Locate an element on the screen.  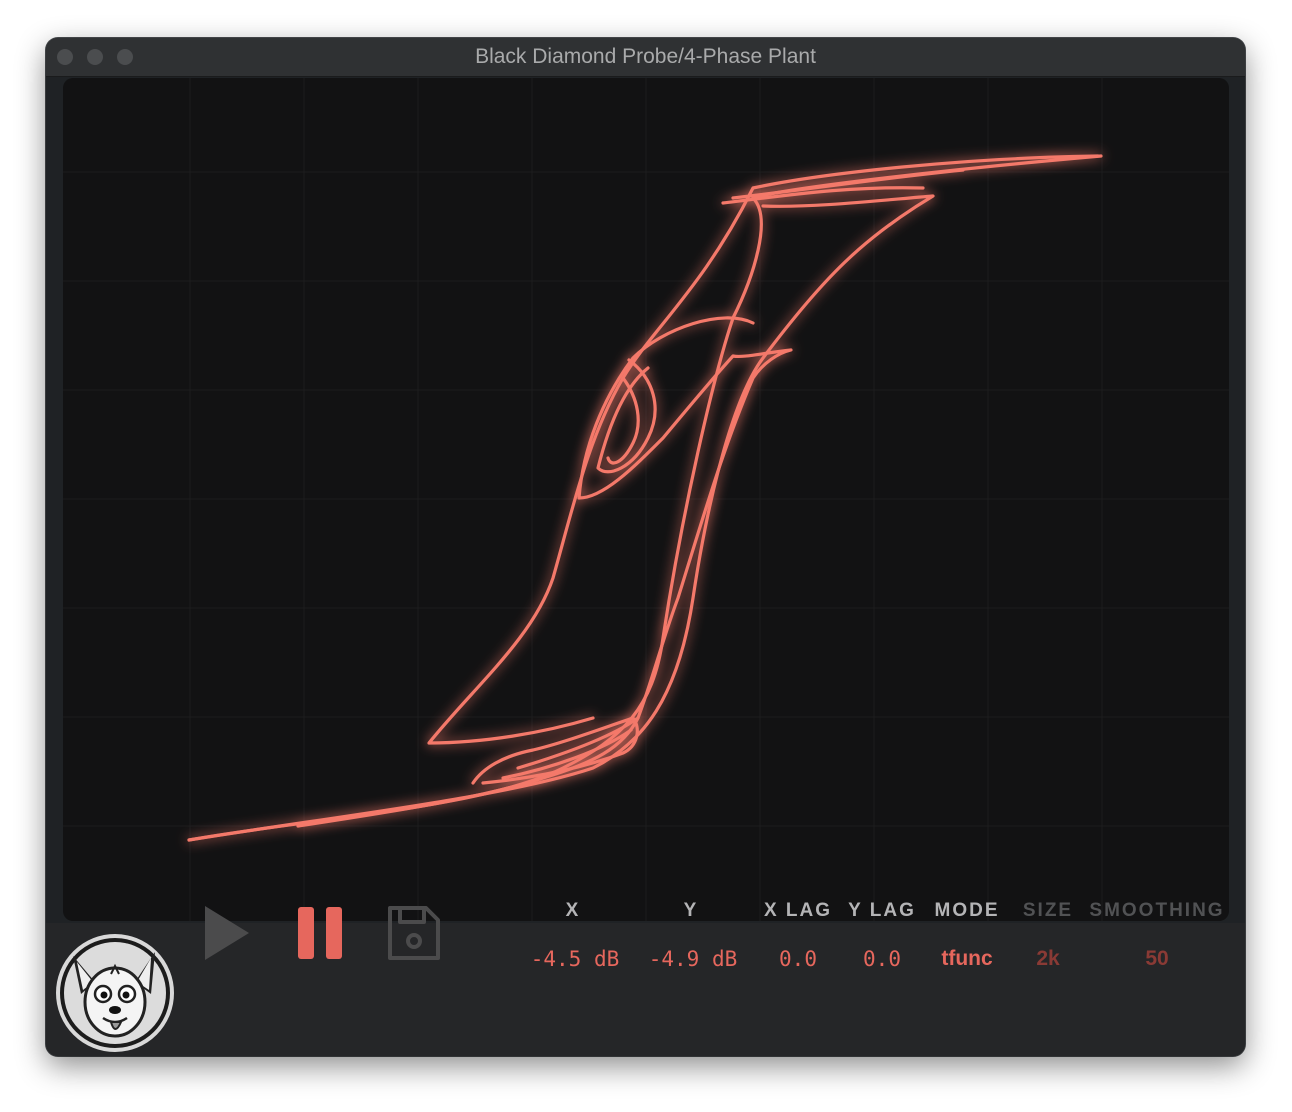
window-title: Black Diamond Probe/4-Phase Plant is located at coordinates (645, 56).